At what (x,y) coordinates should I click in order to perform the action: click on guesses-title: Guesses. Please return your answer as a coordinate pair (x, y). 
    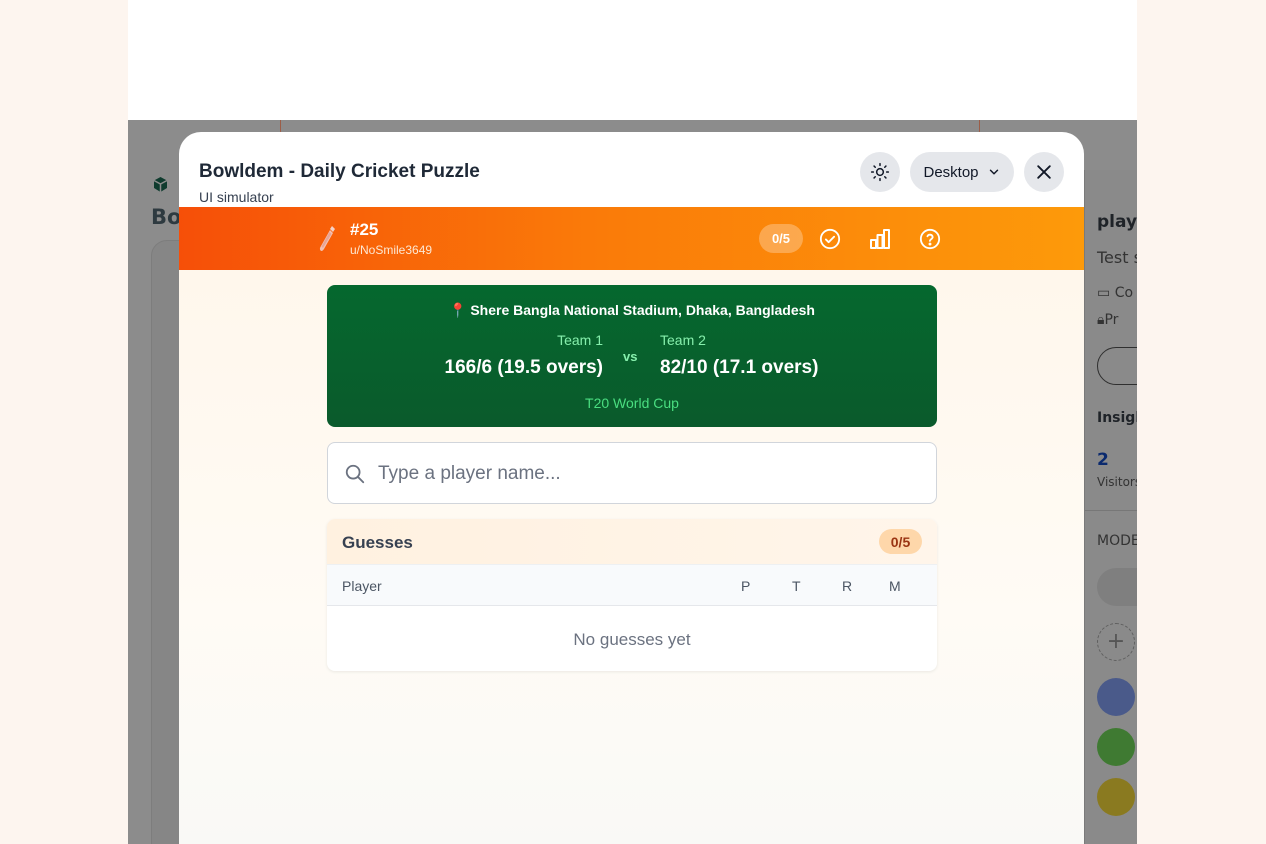
    Looking at the image, I should click on (377, 542).